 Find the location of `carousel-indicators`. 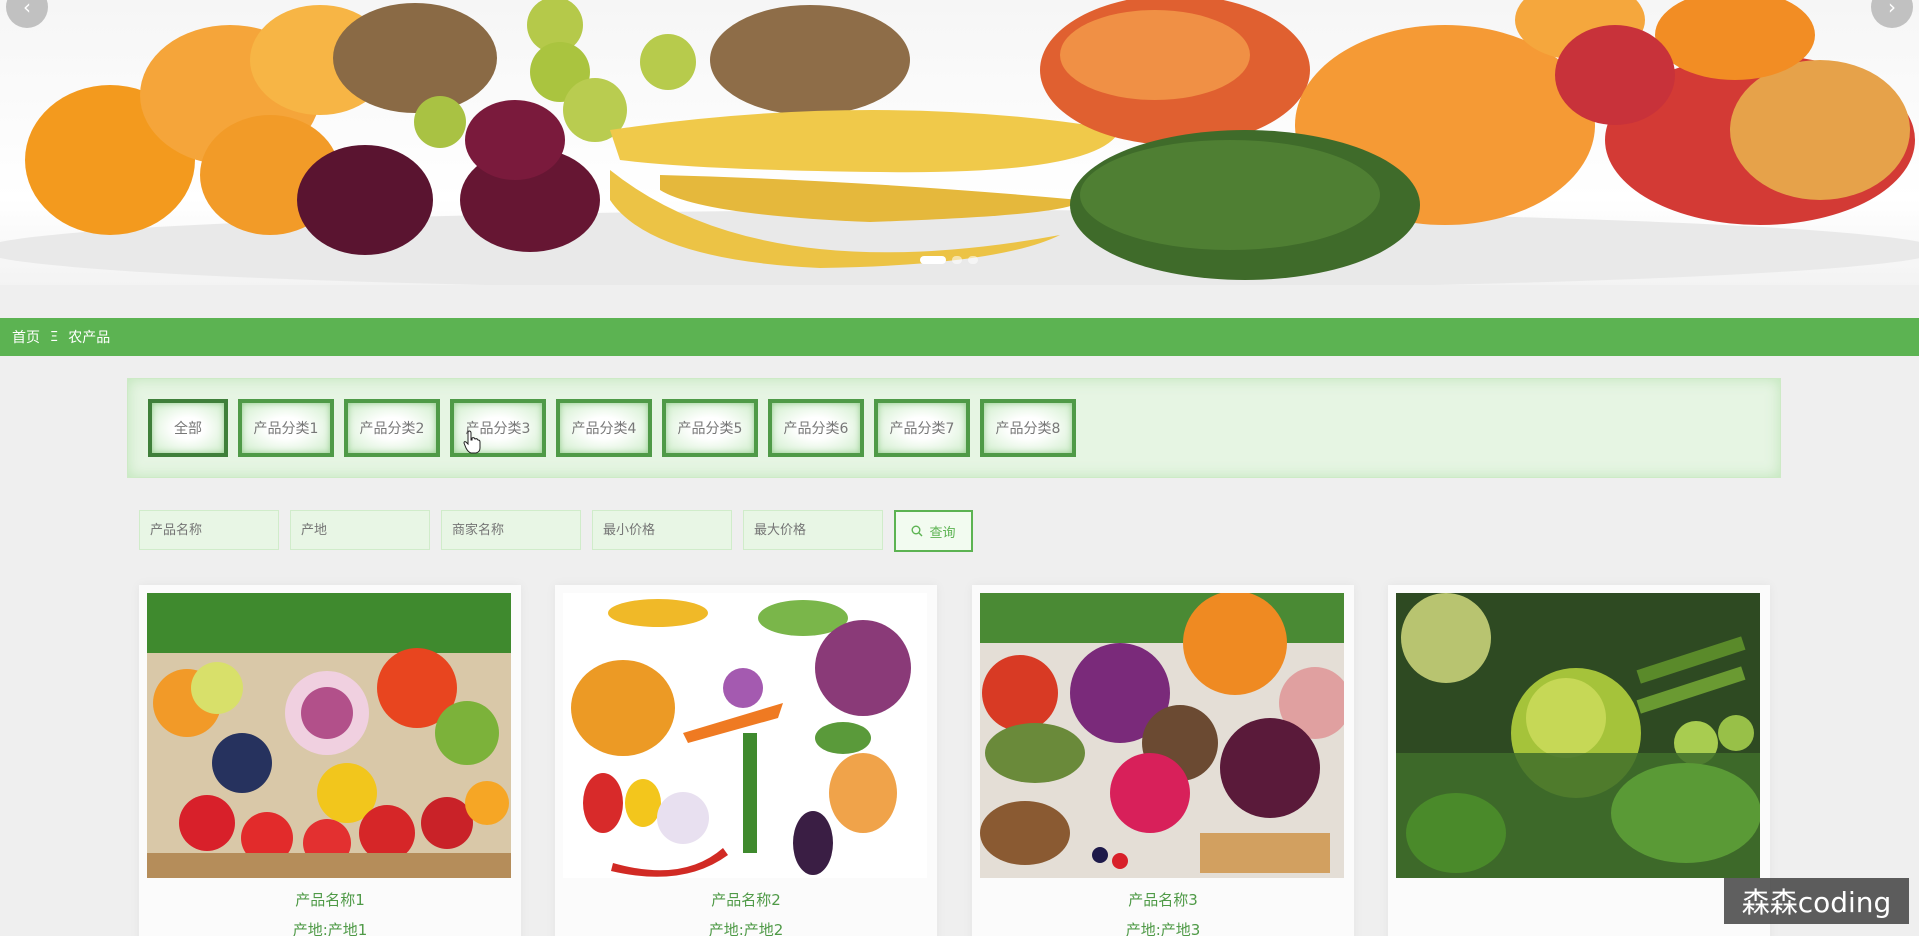

carousel-indicators is located at coordinates (949, 260).